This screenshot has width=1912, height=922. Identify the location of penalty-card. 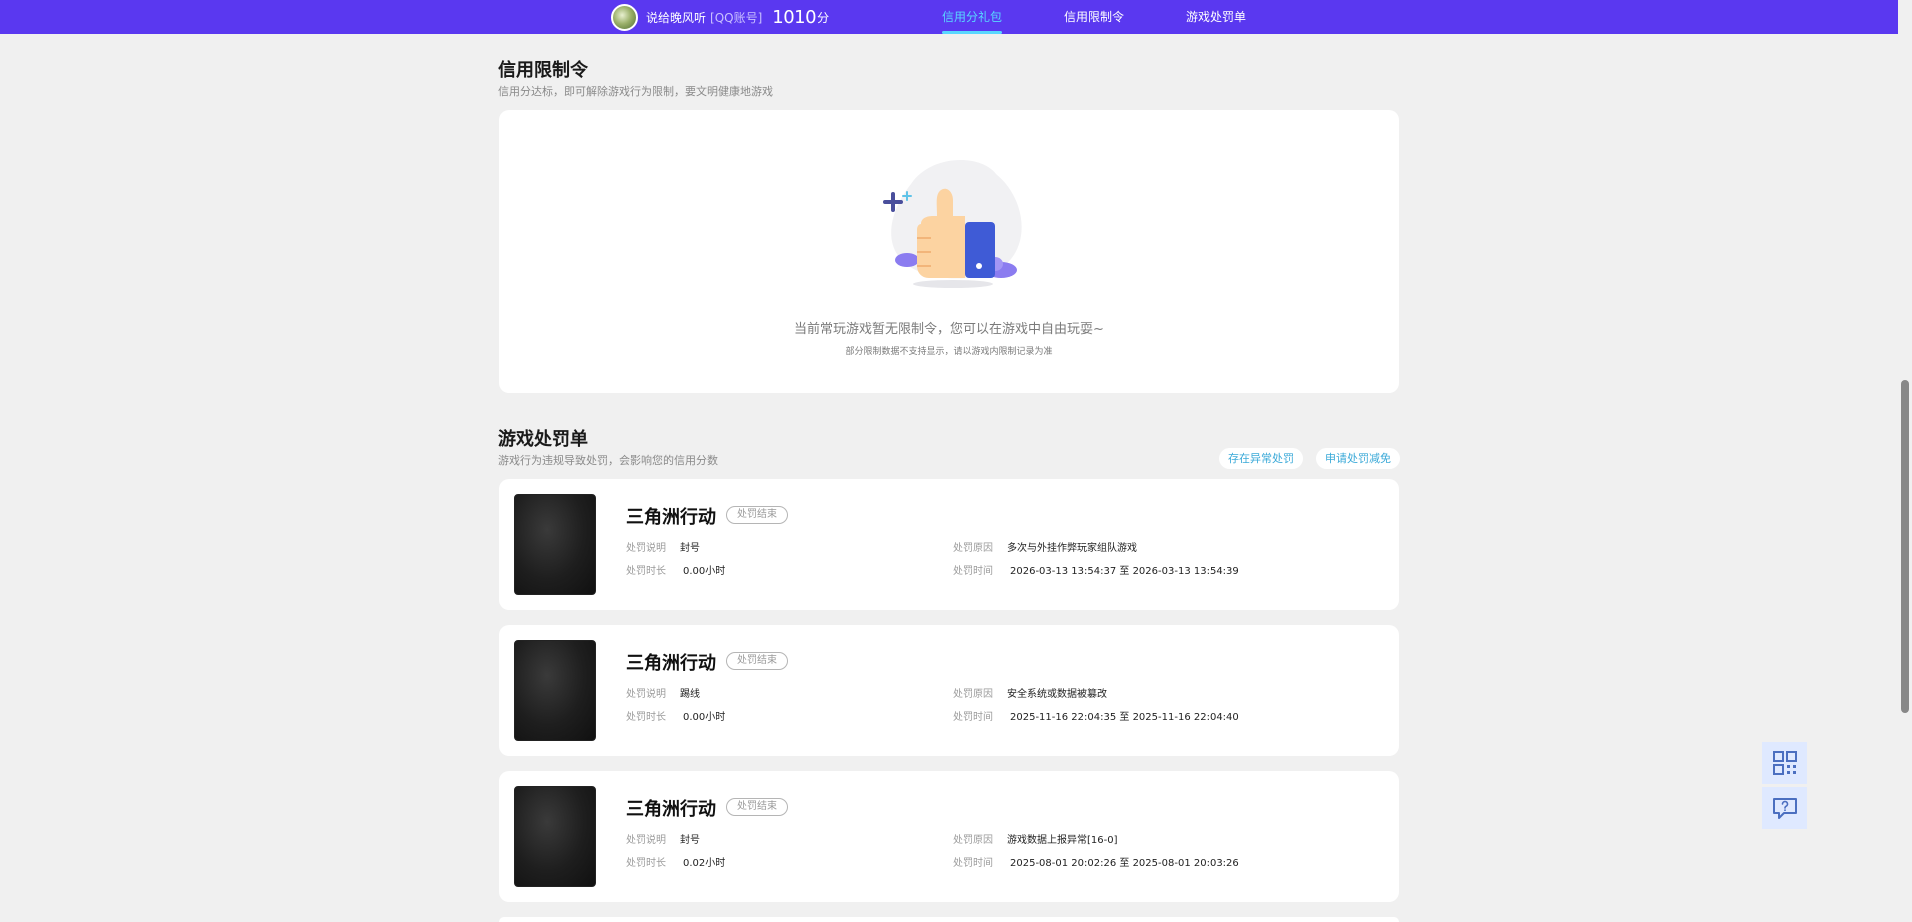
(949, 919).